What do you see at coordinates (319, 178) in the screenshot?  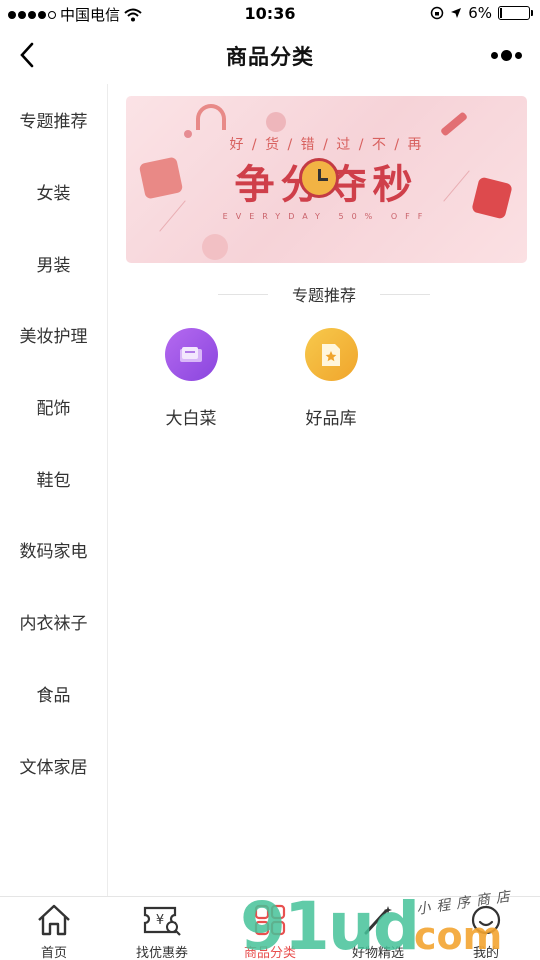 I see `clock-icon` at bounding box center [319, 178].